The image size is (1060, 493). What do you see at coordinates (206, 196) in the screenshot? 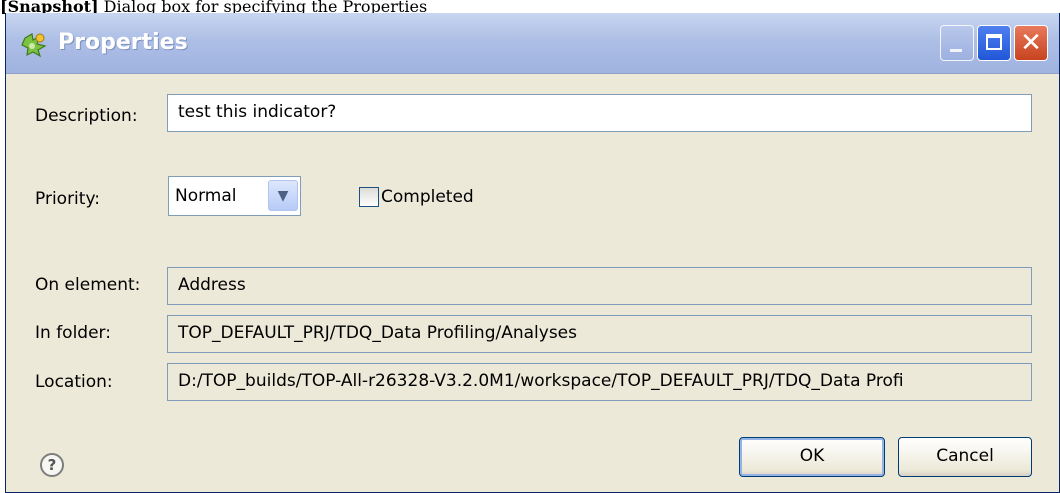
I see `priority-selected-value: Normal` at bounding box center [206, 196].